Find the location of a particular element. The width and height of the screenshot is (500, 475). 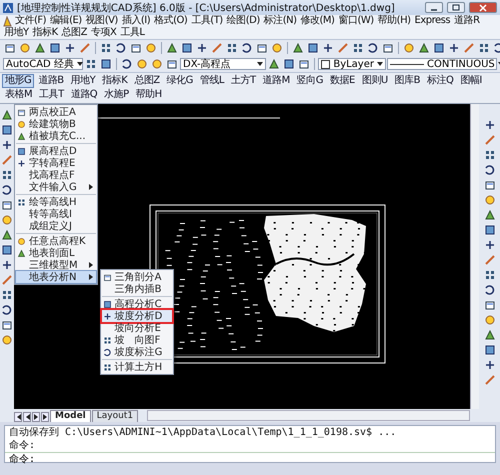

menu-item: 插入(I) is located at coordinates (136, 21).